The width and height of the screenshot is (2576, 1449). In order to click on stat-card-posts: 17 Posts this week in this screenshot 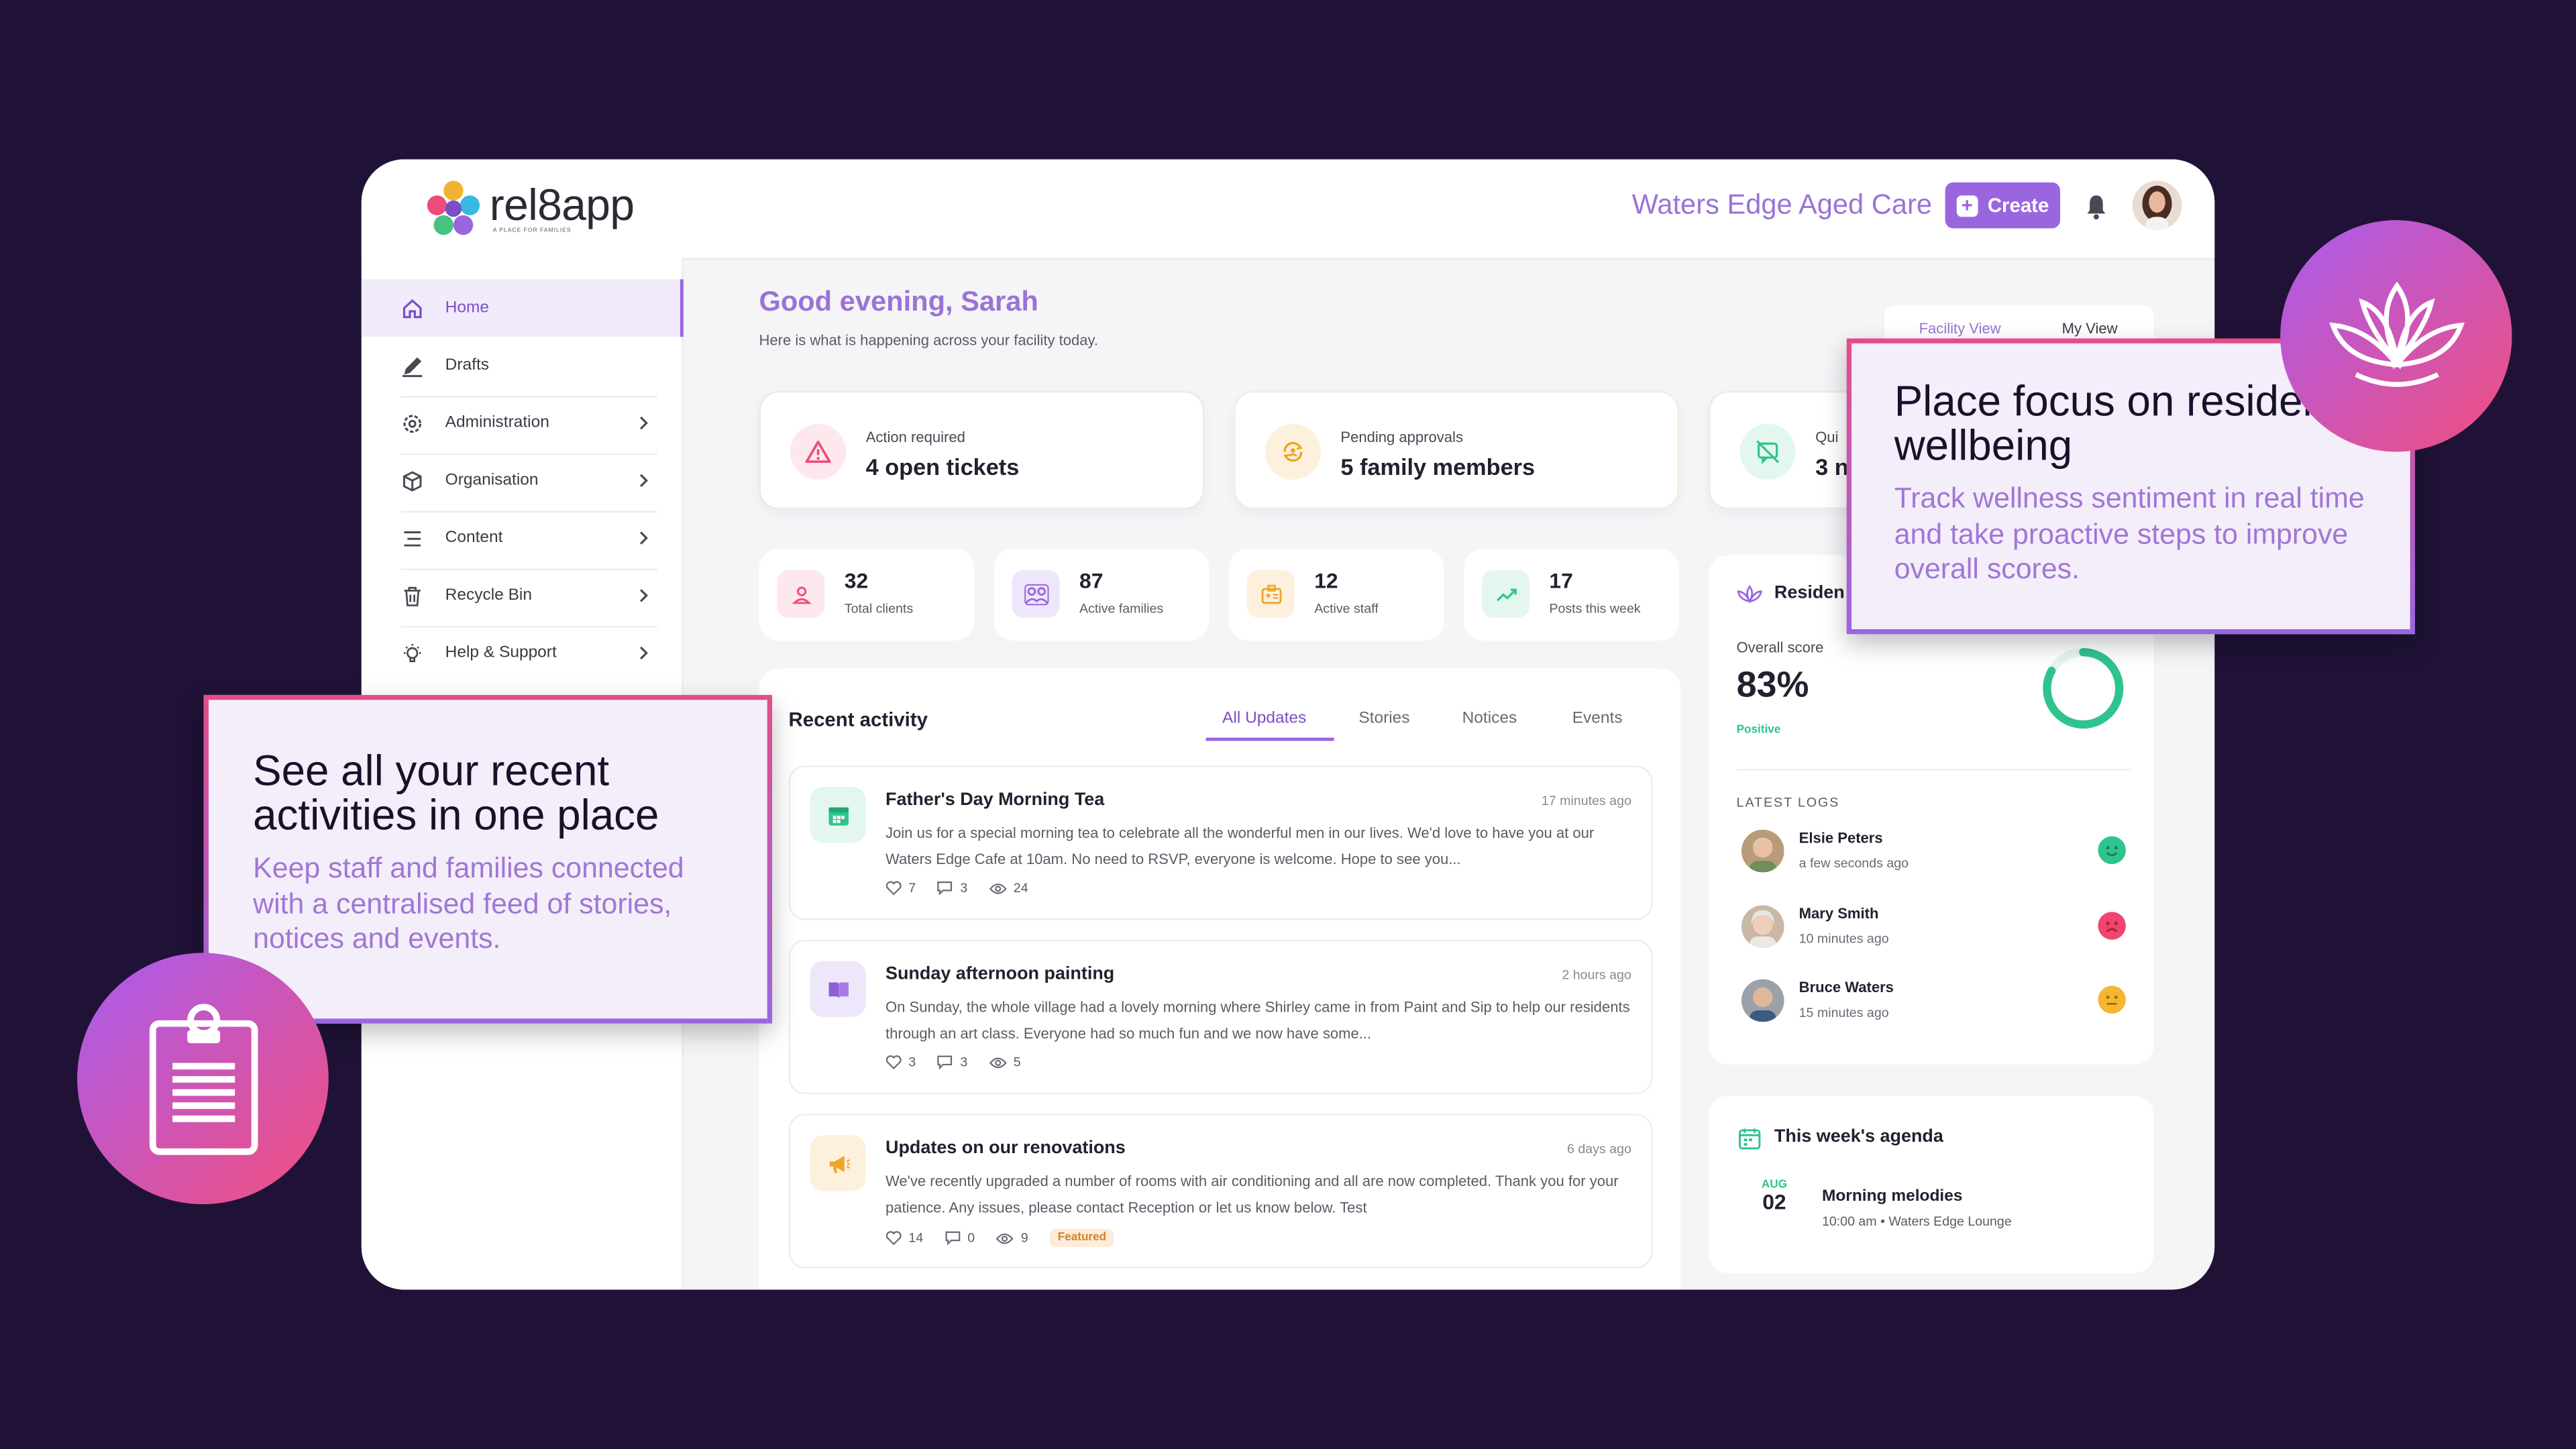, I will do `click(1571, 594)`.